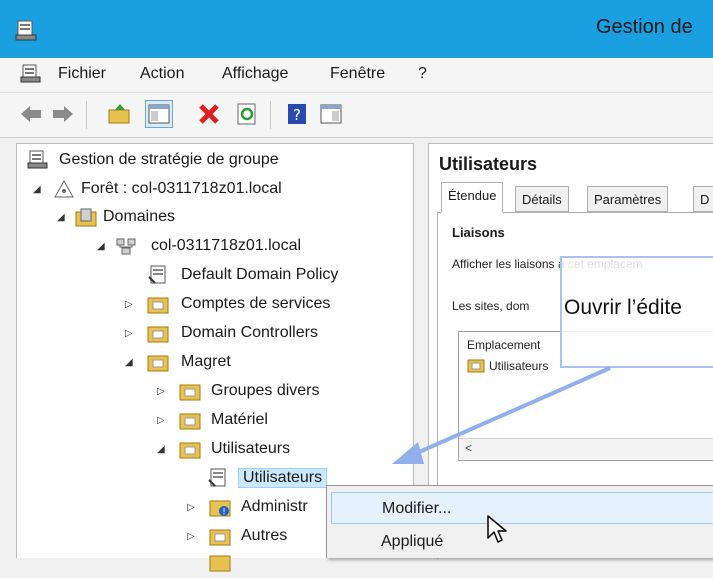  What do you see at coordinates (331, 114) in the screenshot?
I see `properties-pane-icon` at bounding box center [331, 114].